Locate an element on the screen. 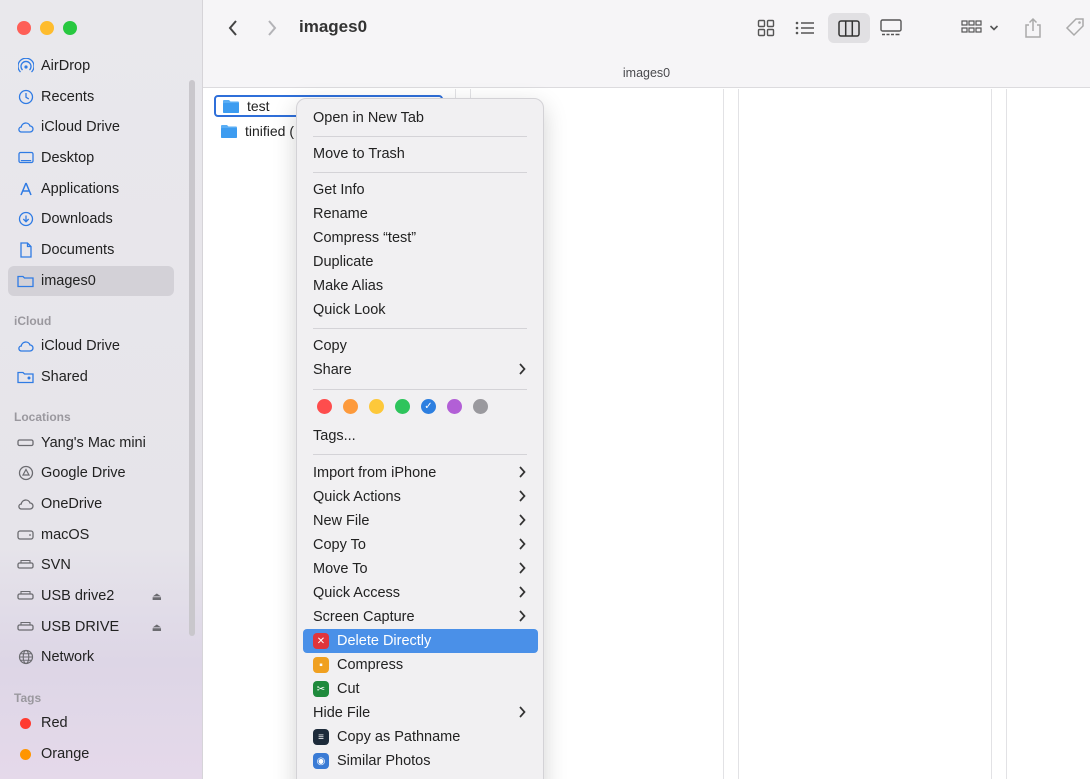  menu-item-get-info: Get Info is located at coordinates (420, 190).